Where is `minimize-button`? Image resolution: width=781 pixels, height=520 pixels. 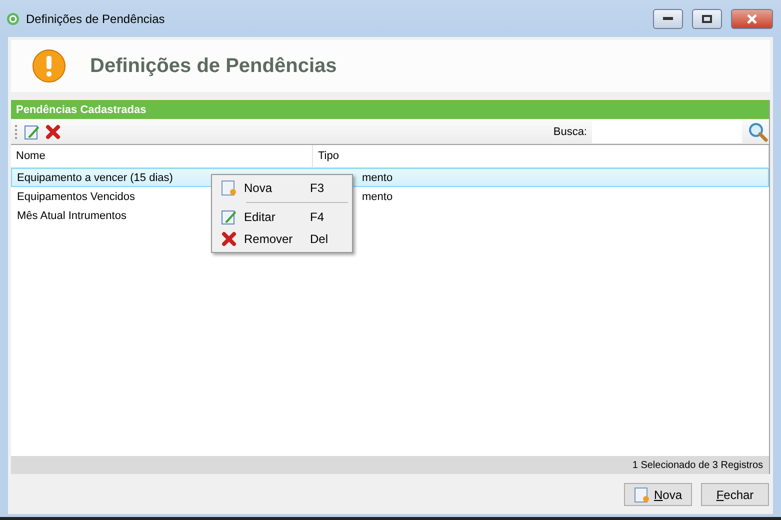 minimize-button is located at coordinates (668, 18).